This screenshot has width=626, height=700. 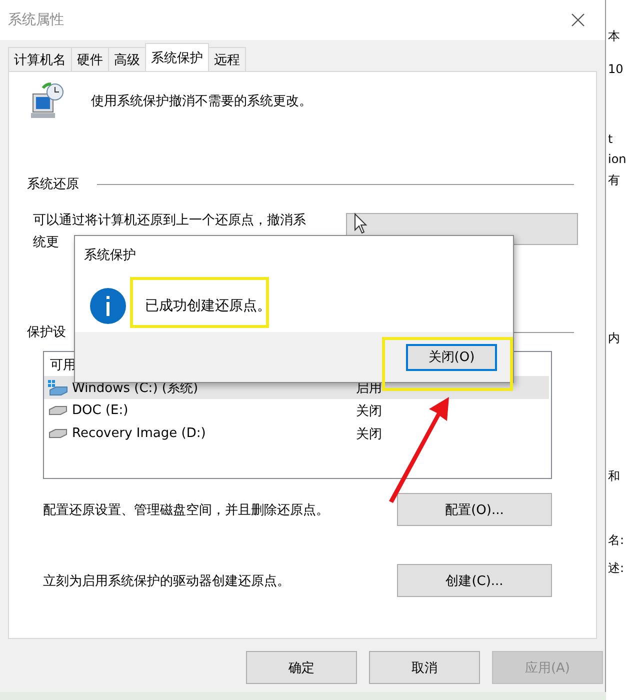 What do you see at coordinates (186, 510) in the screenshot?
I see `description-text: 配置还原设置、管理磁盘空间，并且删除还原点。` at bounding box center [186, 510].